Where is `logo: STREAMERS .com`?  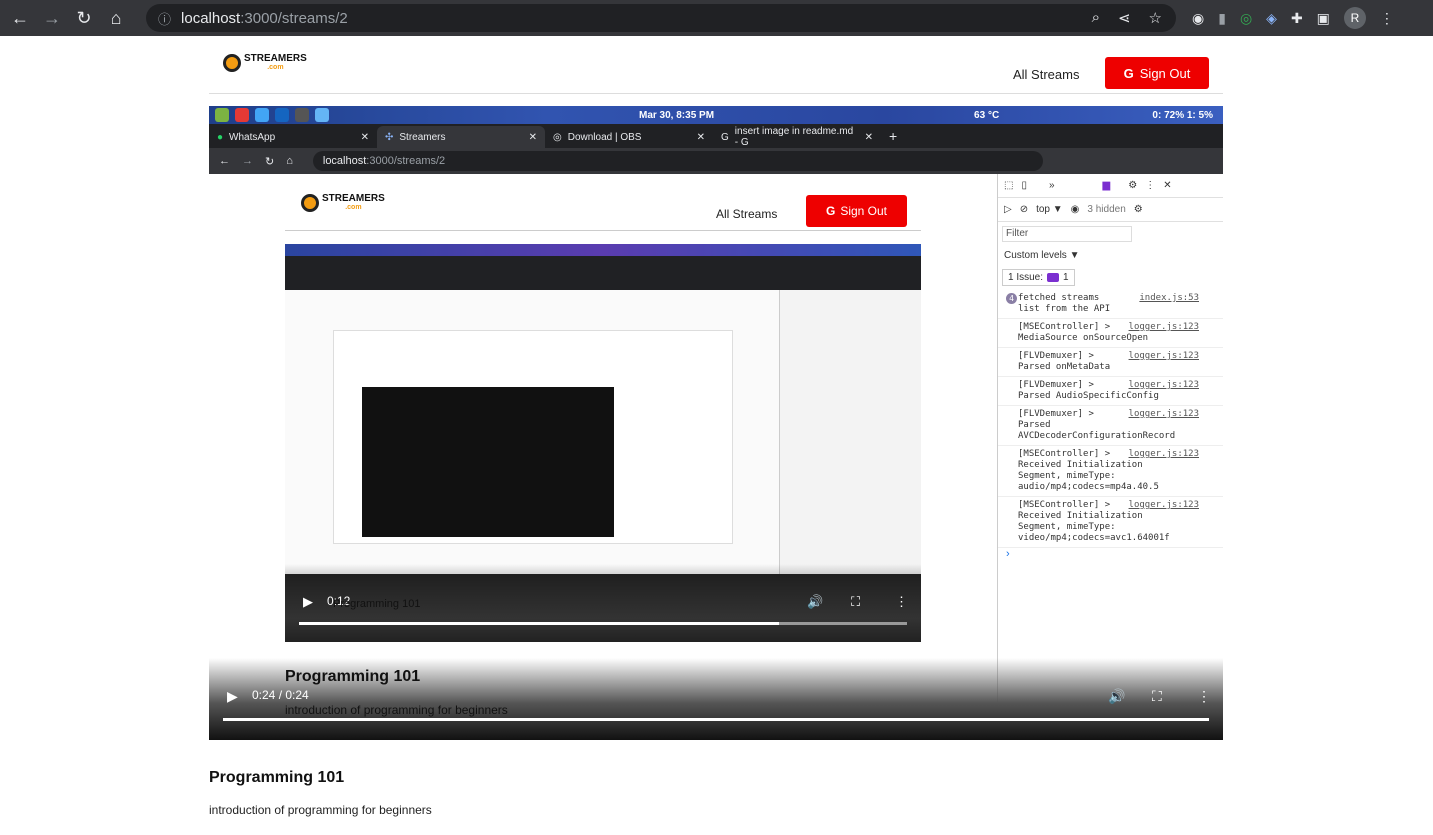
logo: STREAMERS .com is located at coordinates (265, 63).